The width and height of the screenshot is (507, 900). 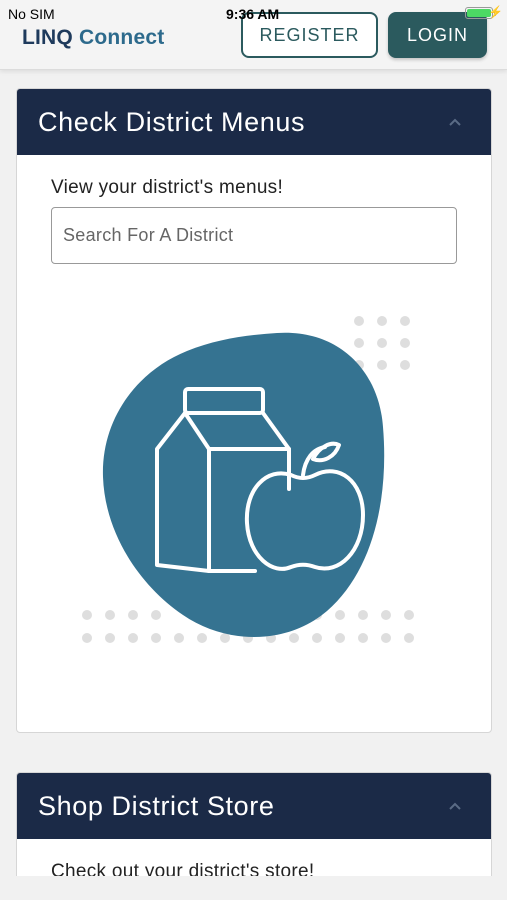 I want to click on shop-store-header: Shop District Store, so click(x=254, y=806).